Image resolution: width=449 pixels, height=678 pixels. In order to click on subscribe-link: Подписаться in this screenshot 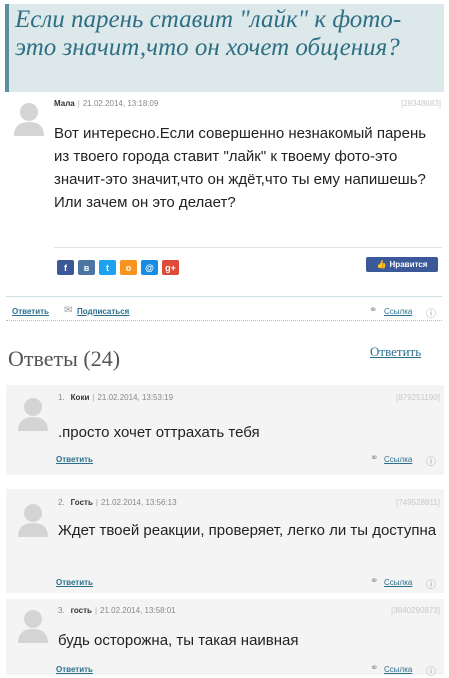, I will do `click(103, 311)`.